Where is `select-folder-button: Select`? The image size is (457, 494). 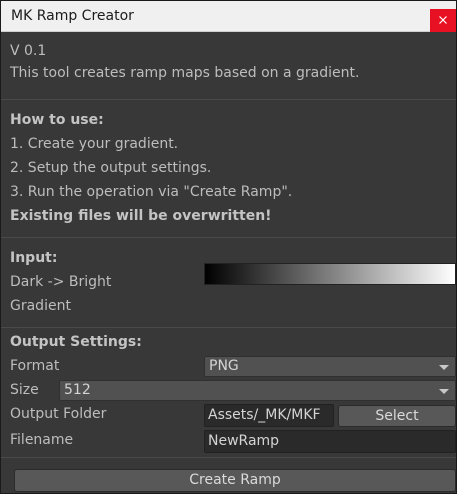
select-folder-button: Select is located at coordinates (397, 416).